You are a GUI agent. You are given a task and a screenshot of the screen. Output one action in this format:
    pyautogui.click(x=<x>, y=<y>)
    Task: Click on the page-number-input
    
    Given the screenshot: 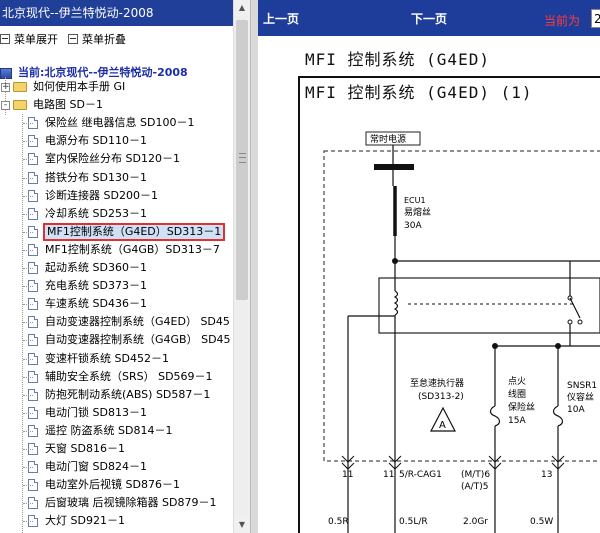 What is the action you would take?
    pyautogui.click(x=595, y=18)
    